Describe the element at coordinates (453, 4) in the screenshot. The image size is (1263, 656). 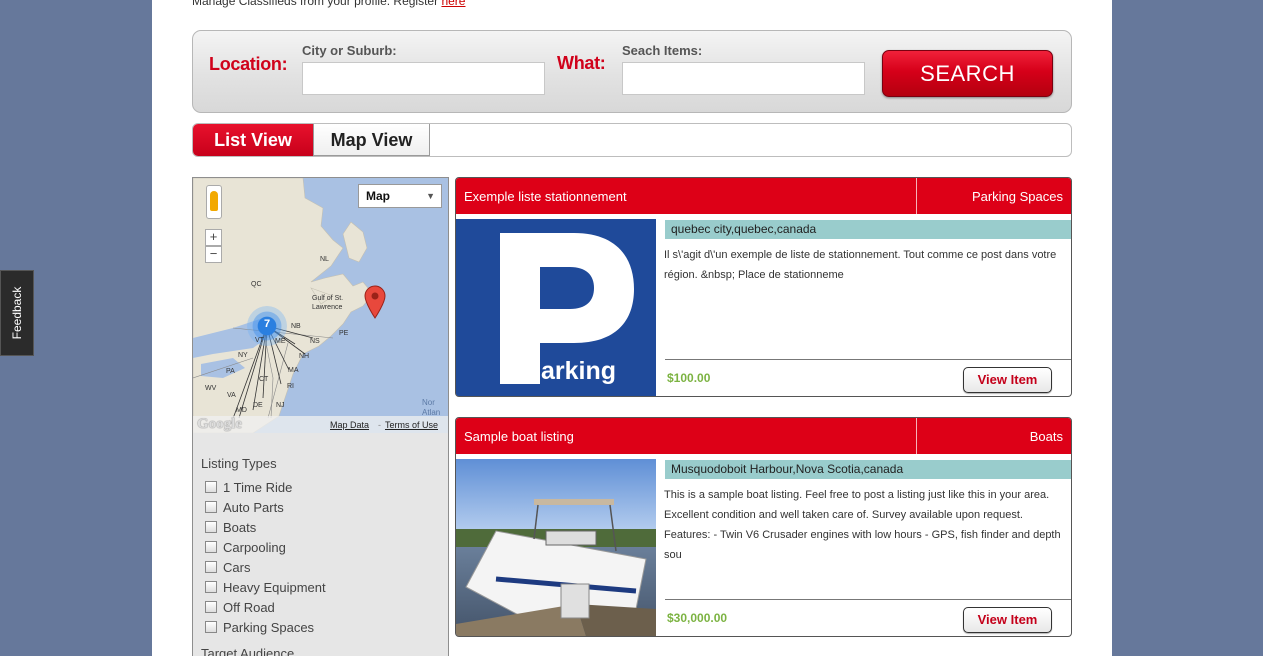
I see `register-link: here` at that location.